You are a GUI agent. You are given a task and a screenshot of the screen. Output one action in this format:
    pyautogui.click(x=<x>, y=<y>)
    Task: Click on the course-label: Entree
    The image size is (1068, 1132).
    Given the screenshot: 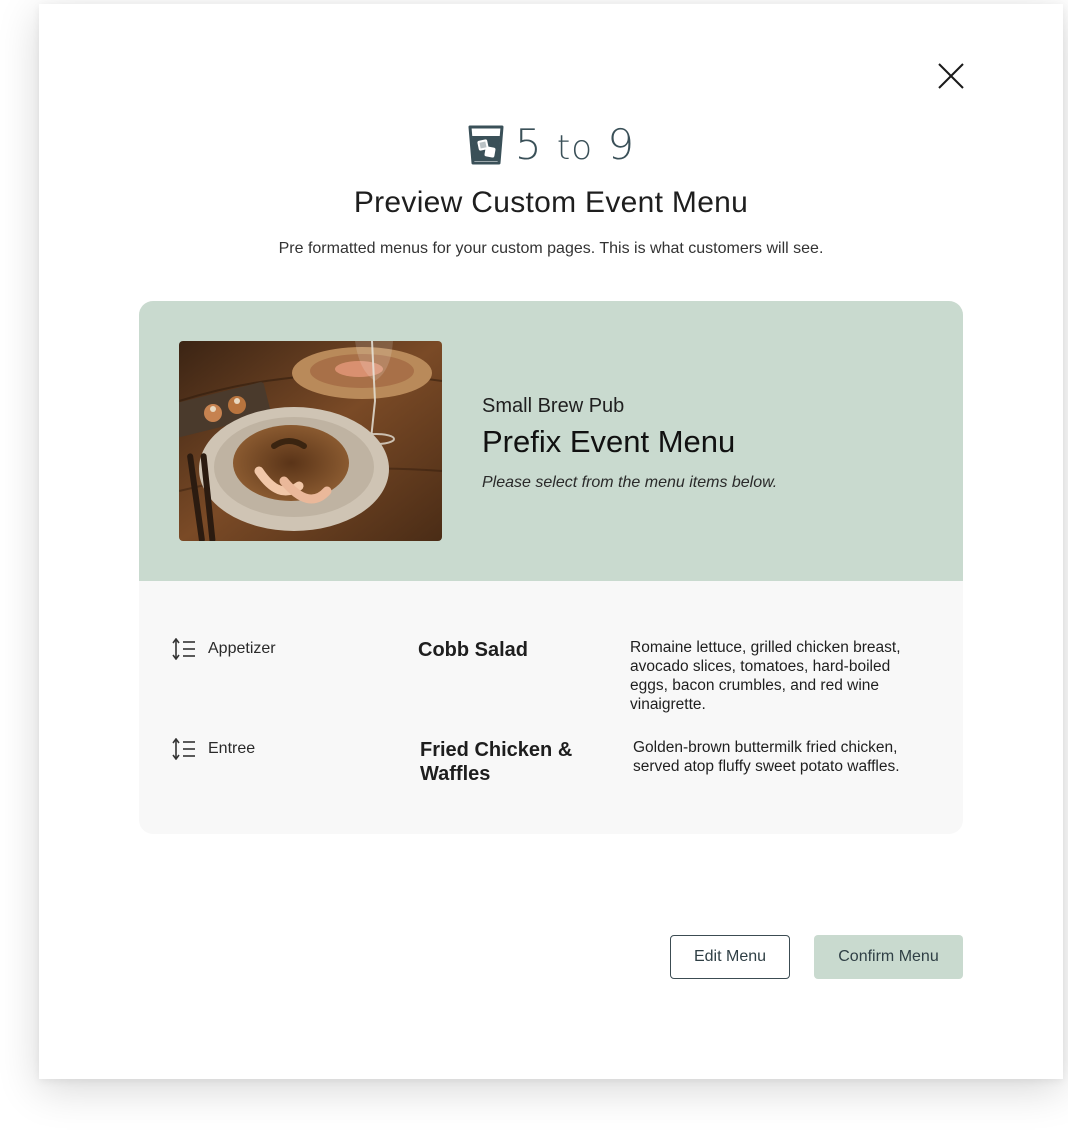 What is the action you would take?
    pyautogui.click(x=232, y=748)
    